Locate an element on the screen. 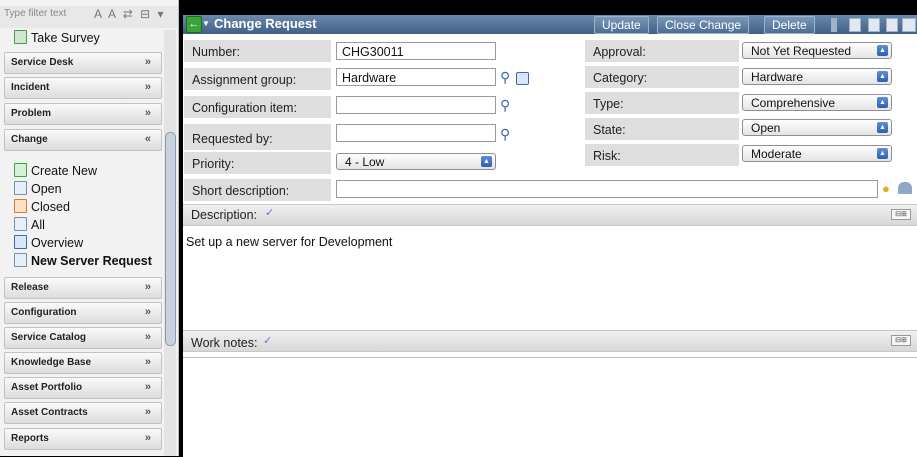 The image size is (917, 457). requested-by-label: Requested by: is located at coordinates (257, 137).